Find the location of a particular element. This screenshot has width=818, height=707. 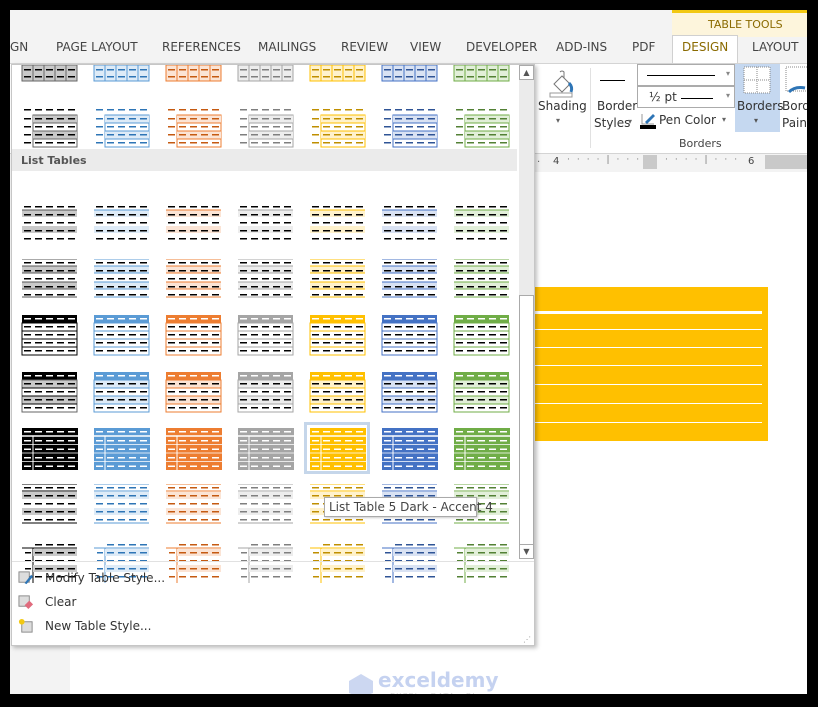

border-styles-button: Border Styles ▾ is located at coordinates (615, 104).